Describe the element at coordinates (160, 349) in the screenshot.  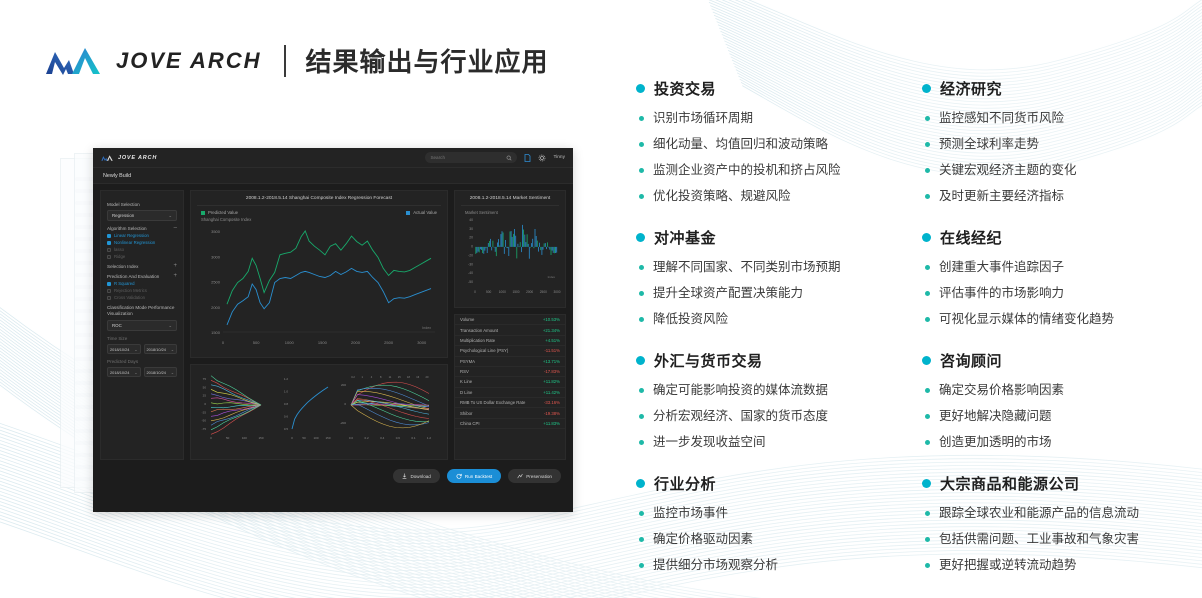
I see `time-size-to: 2018/10/24 ⌄` at that location.